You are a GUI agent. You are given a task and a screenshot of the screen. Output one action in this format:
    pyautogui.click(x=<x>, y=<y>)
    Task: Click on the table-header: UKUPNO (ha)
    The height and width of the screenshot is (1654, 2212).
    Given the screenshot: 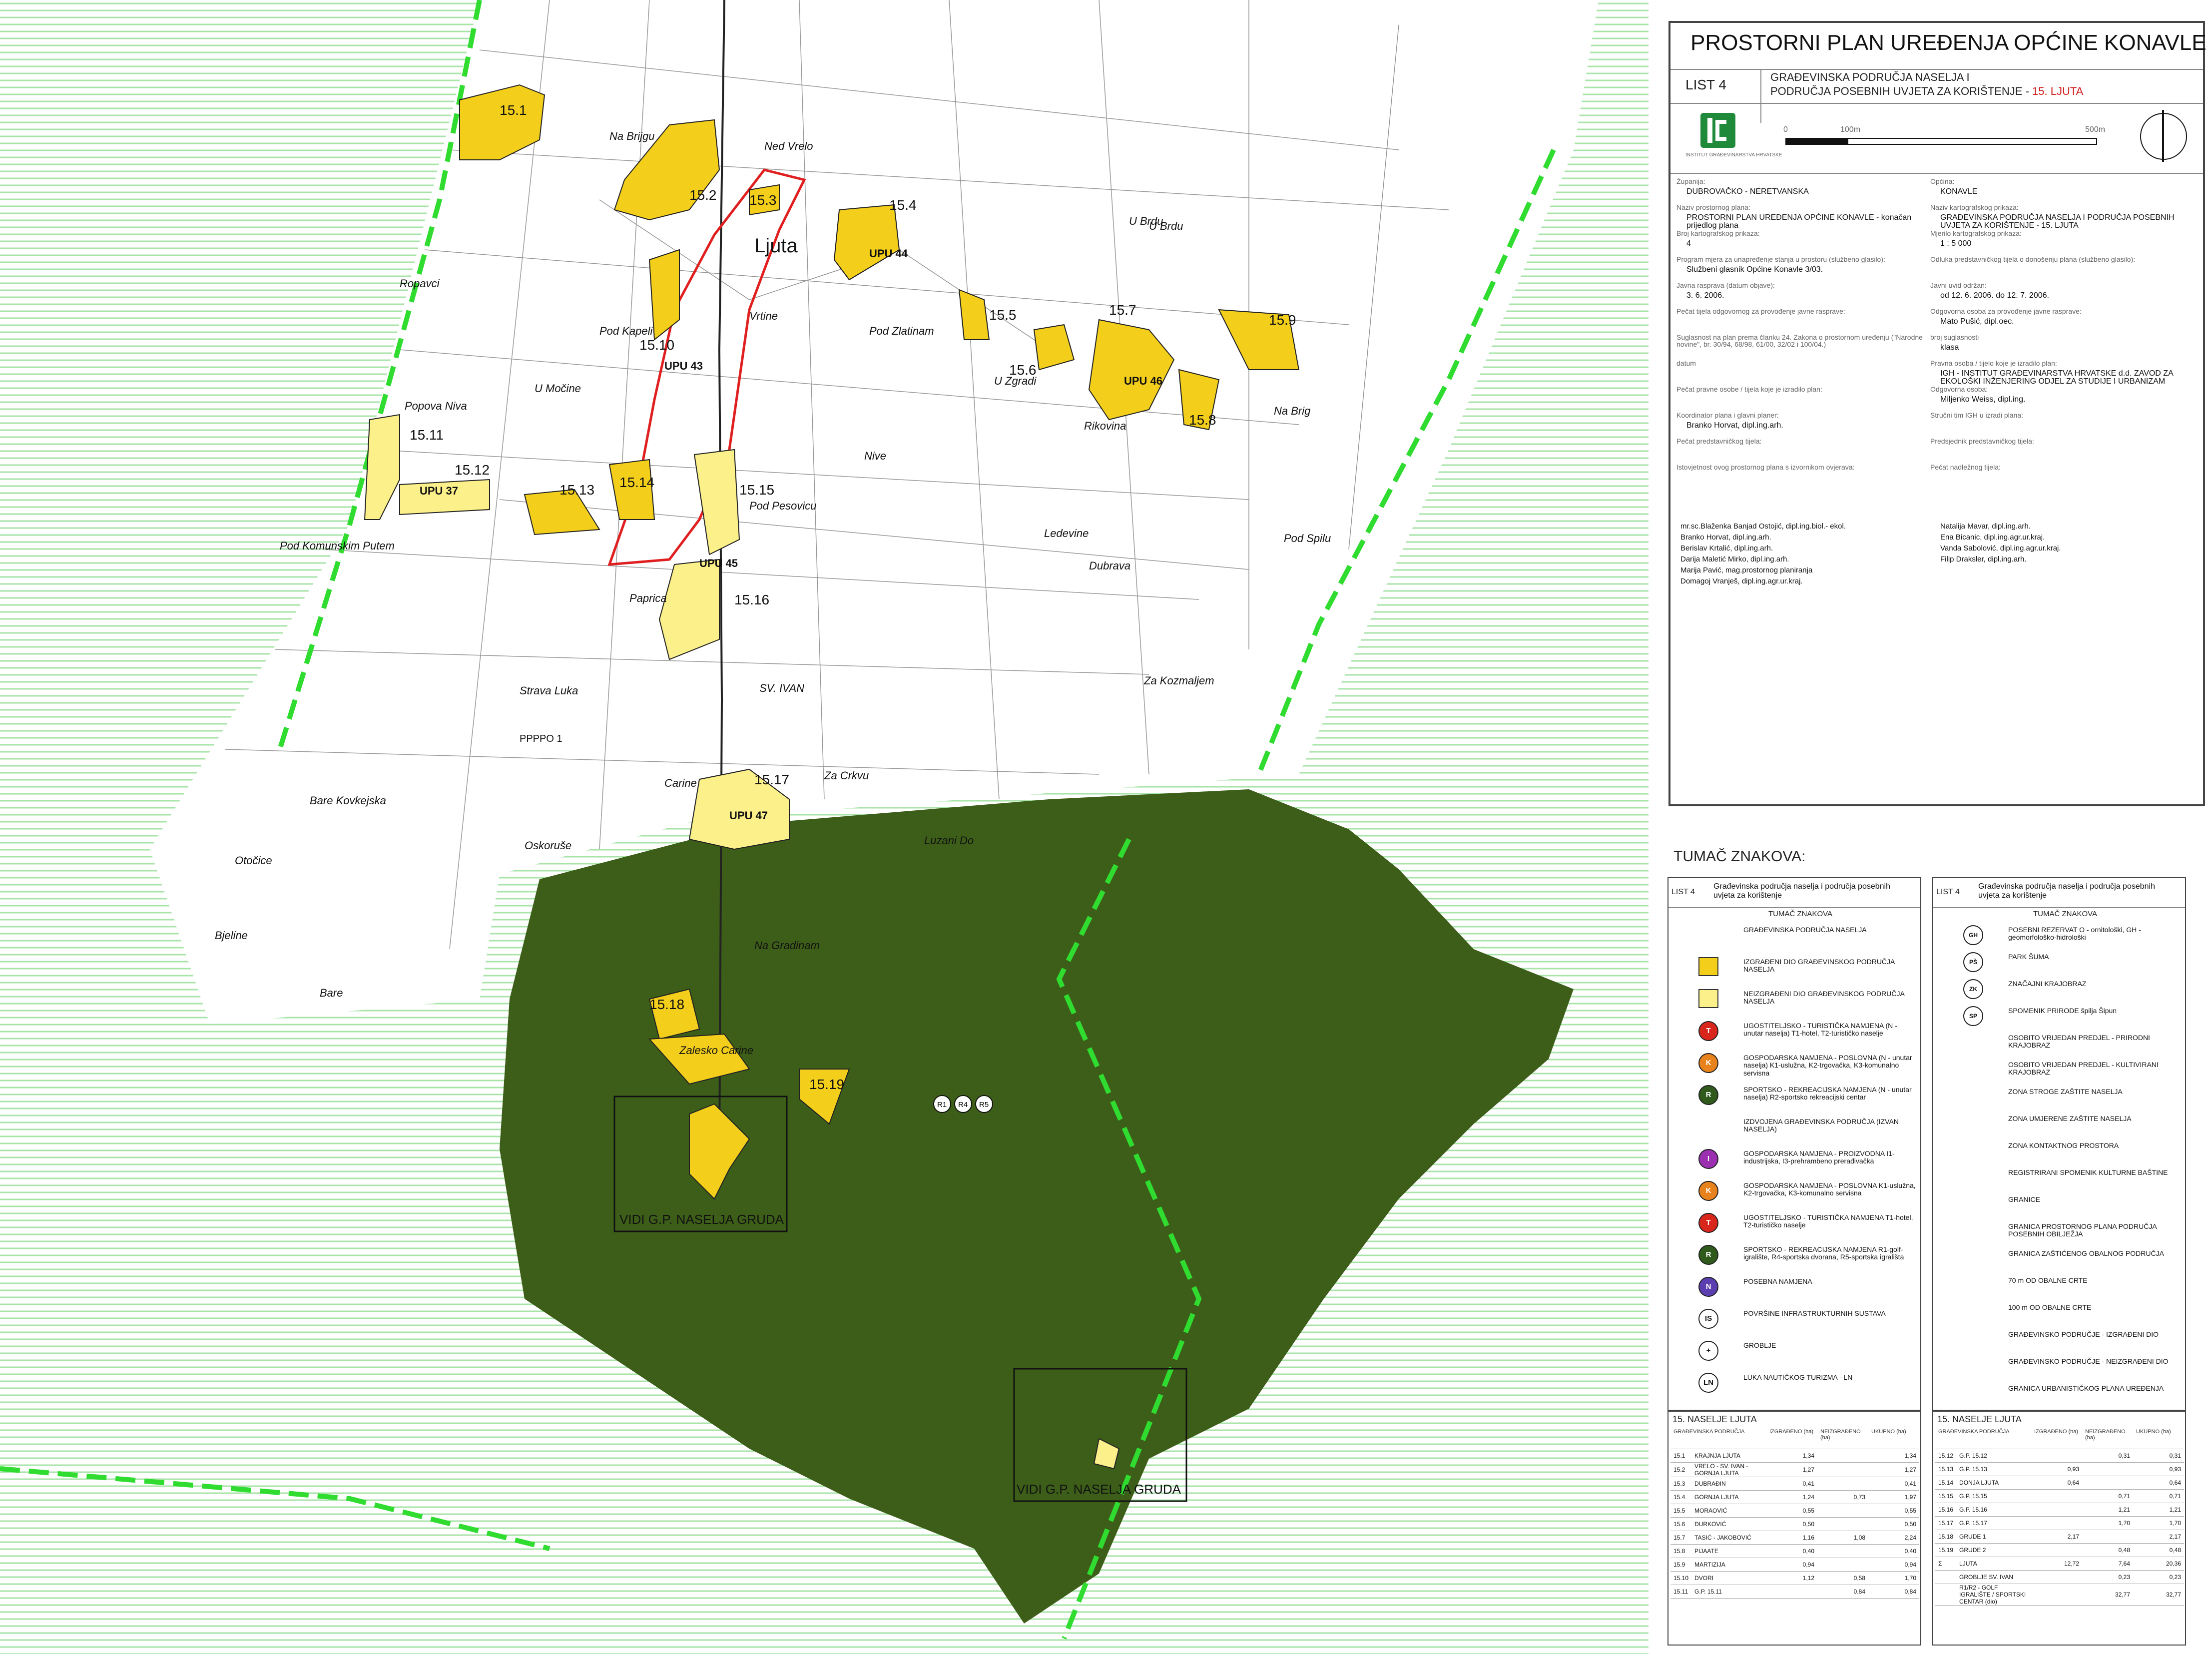 What is the action you would take?
    pyautogui.click(x=1893, y=1439)
    